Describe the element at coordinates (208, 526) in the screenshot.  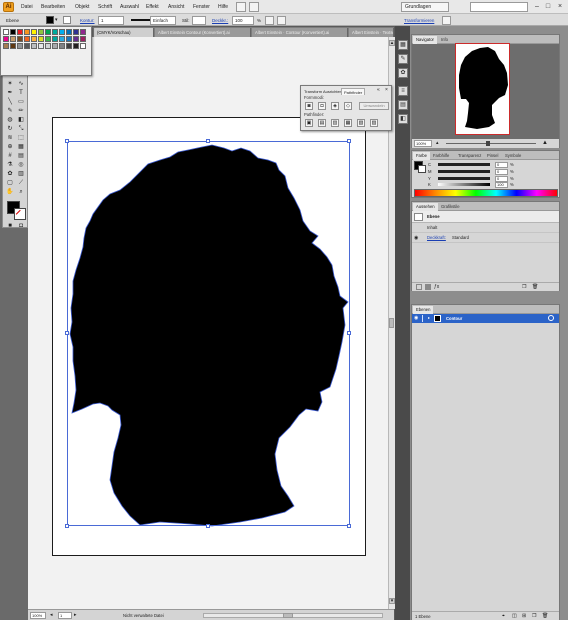
I see `handle-bottom-center` at that location.